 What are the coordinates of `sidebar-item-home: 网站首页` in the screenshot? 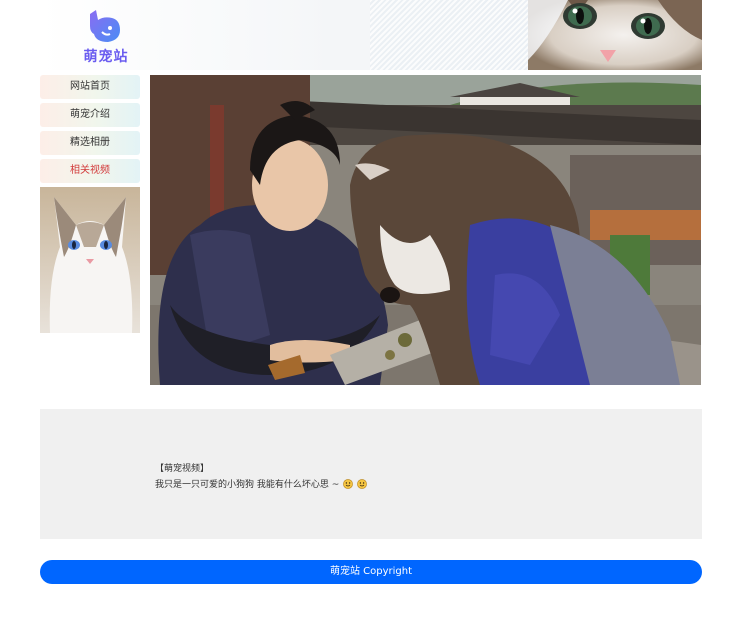 It's located at (90, 87).